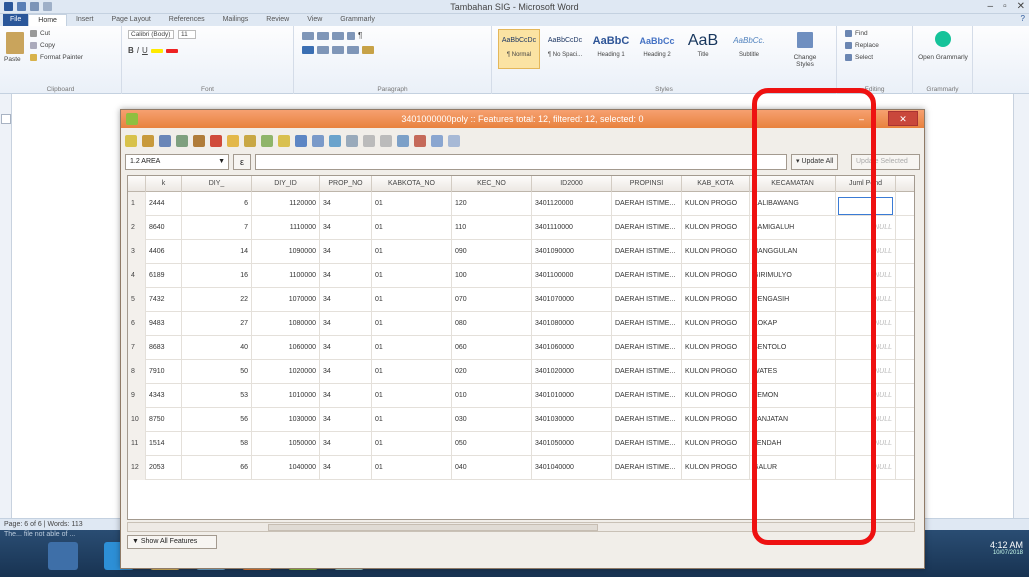 The height and width of the screenshot is (577, 1029). What do you see at coordinates (164, 204) in the screenshot?
I see `table-cell: 2444` at bounding box center [164, 204].